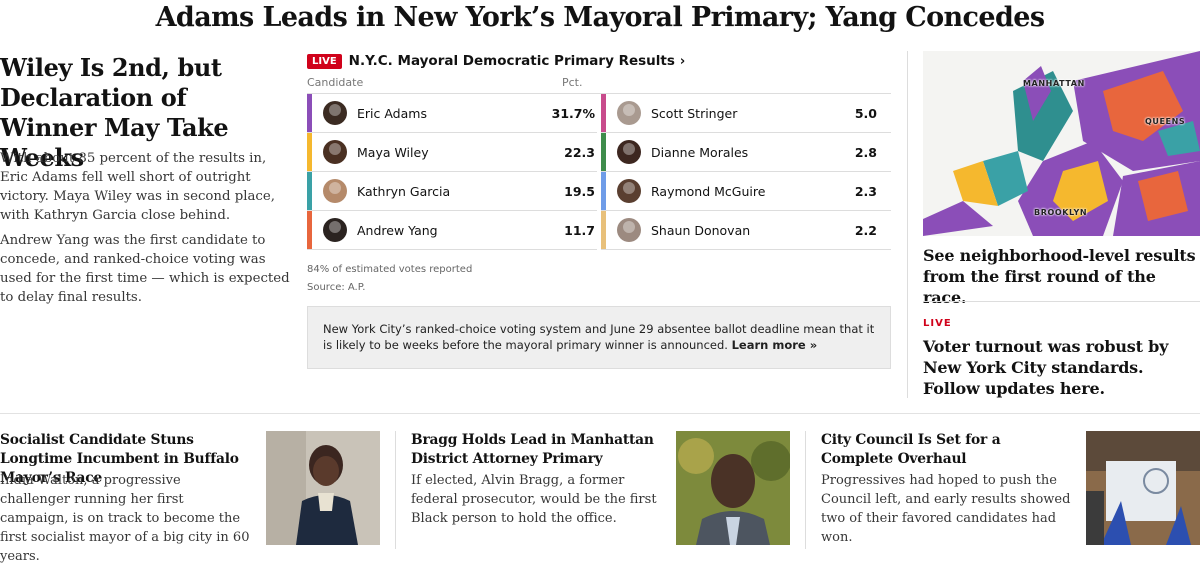  What do you see at coordinates (573, 113) in the screenshot?
I see `candidate-pct: 31.7%` at bounding box center [573, 113].